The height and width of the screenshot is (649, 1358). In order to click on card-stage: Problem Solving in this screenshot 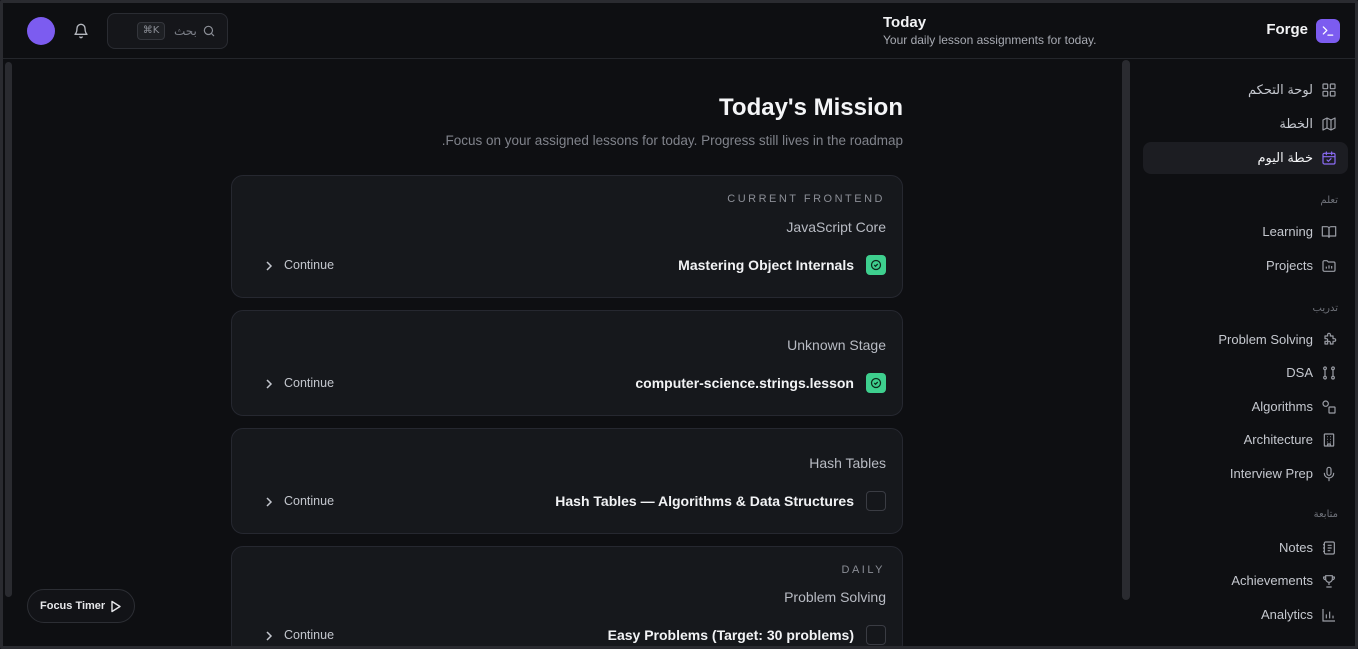, I will do `click(835, 597)`.